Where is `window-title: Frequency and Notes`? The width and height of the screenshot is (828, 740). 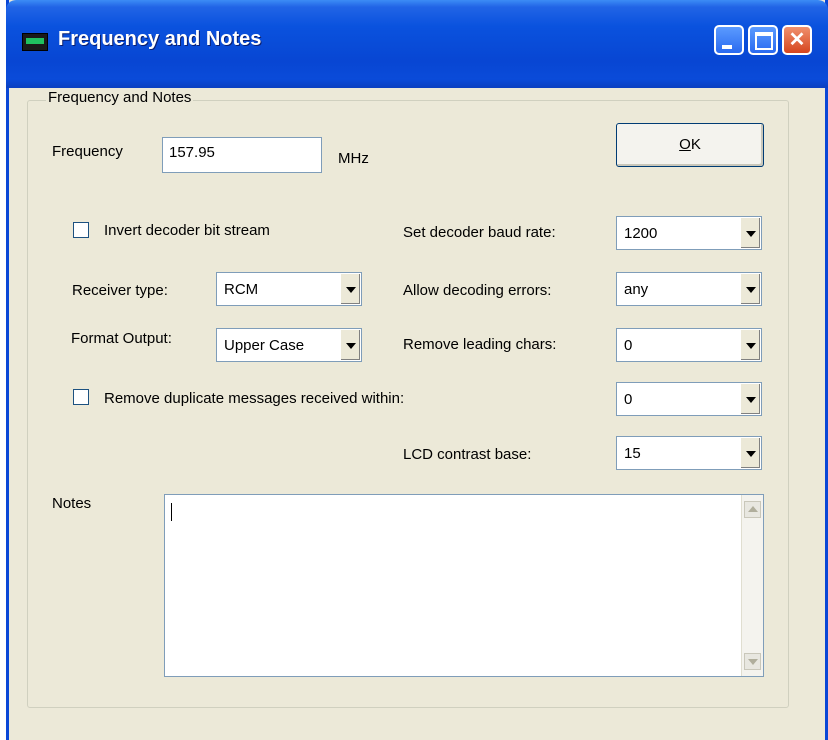
window-title: Frequency and Notes is located at coordinates (160, 39).